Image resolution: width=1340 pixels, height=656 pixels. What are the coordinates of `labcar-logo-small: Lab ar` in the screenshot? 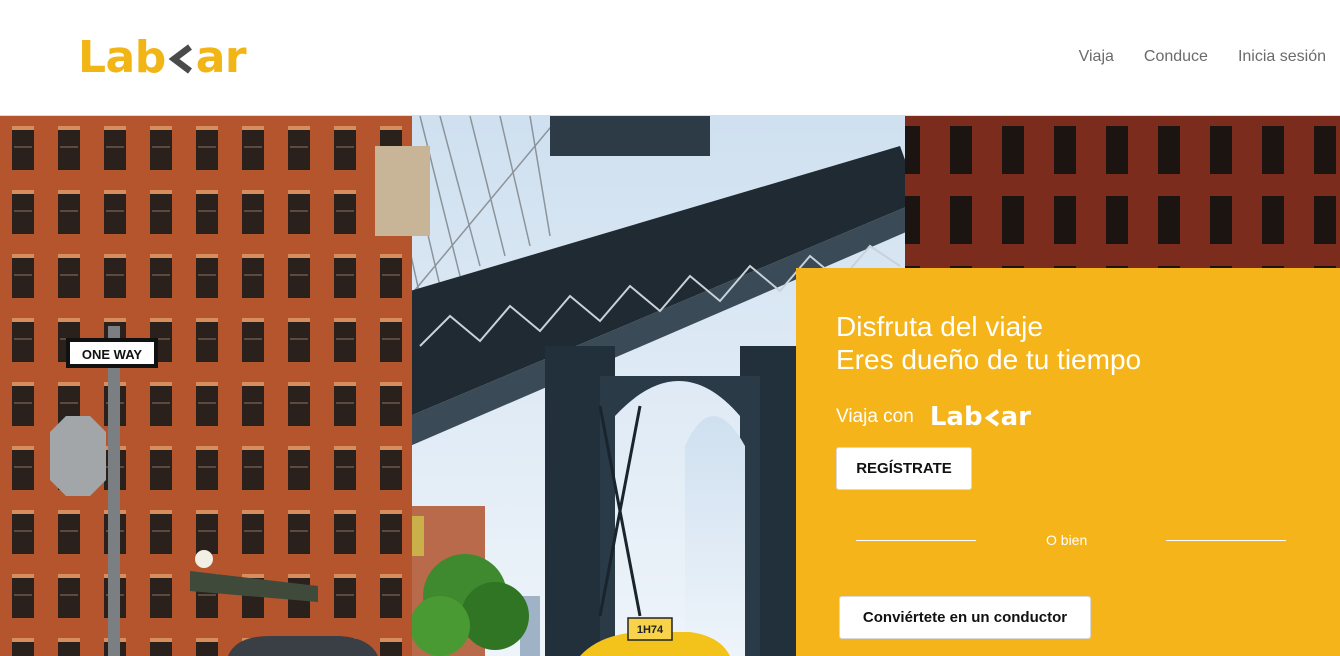 It's located at (980, 417).